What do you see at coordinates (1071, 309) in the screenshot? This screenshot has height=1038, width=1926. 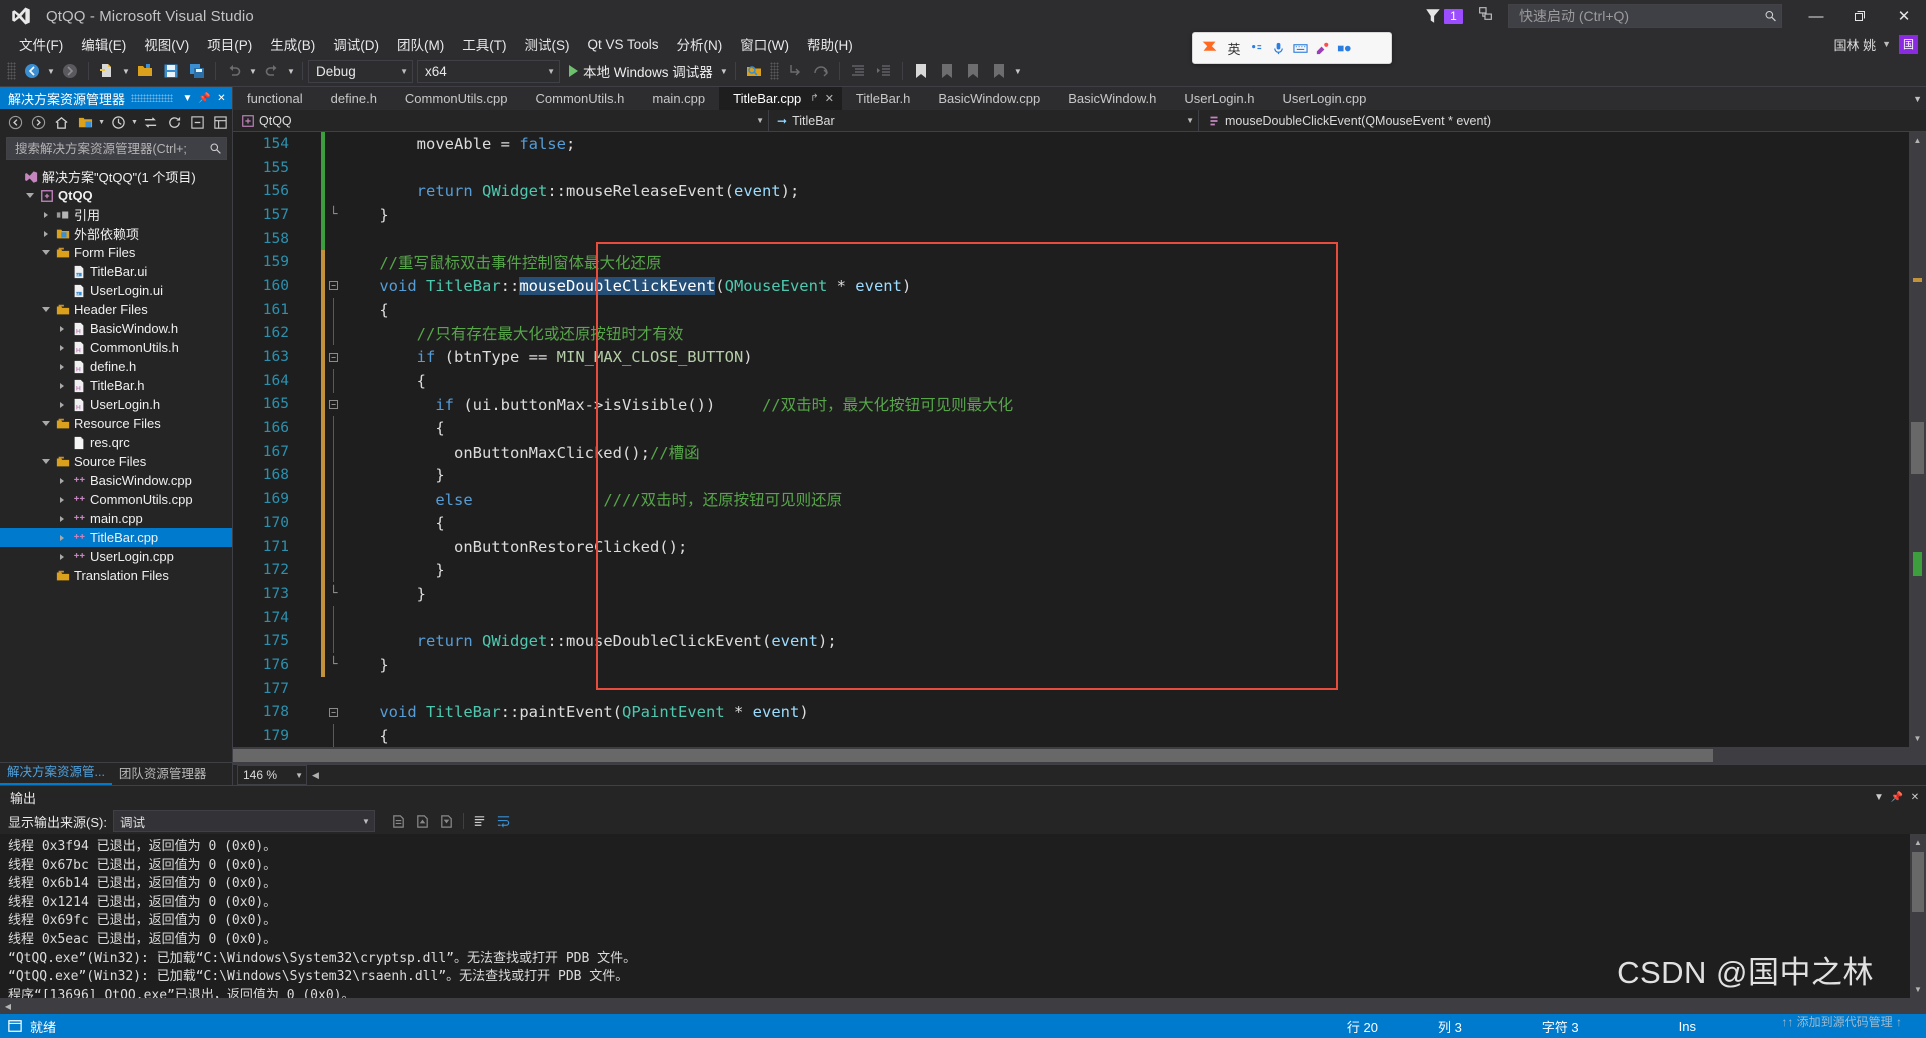 I see `code-line: 161 {` at bounding box center [1071, 309].